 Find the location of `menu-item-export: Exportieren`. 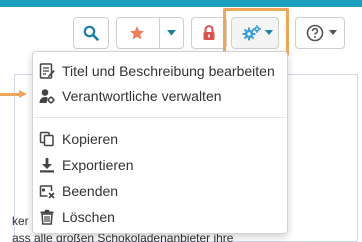

menu-item-export: Exportieren is located at coordinates (160, 165).